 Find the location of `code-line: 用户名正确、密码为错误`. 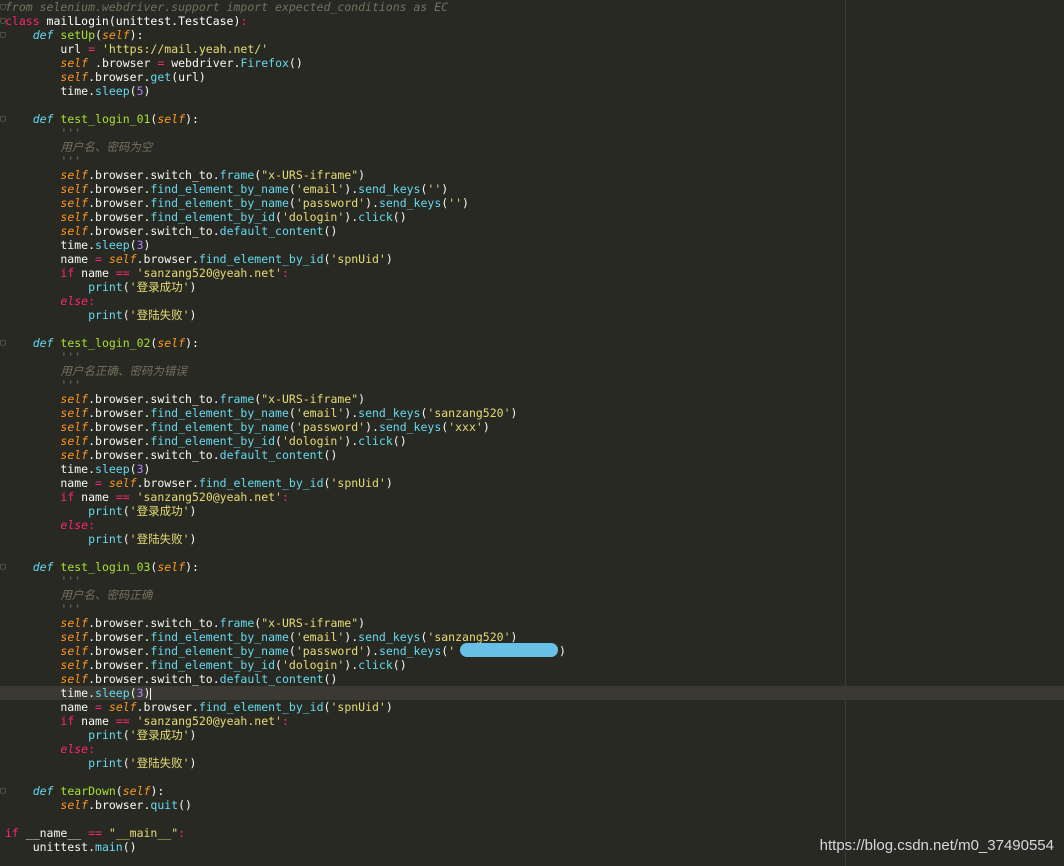

code-line: 用户名正确、密码为错误 is located at coordinates (532, 371).